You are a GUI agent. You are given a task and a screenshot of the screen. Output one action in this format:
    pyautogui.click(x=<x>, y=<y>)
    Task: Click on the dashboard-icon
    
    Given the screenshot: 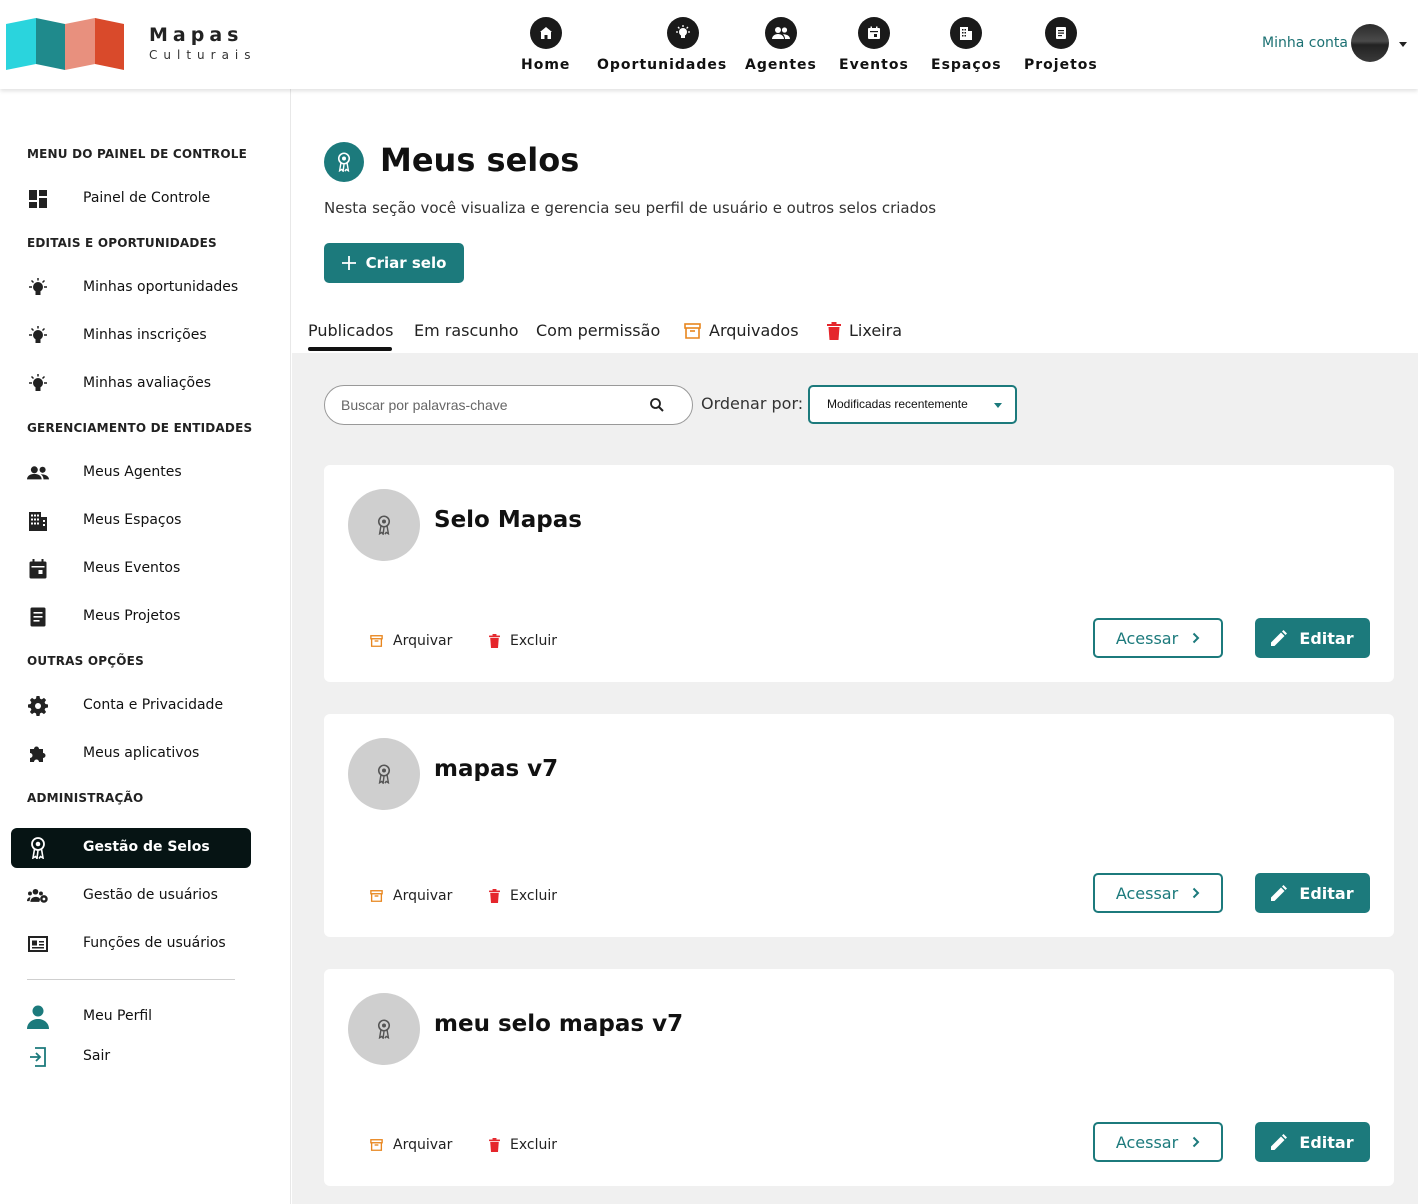 What is the action you would take?
    pyautogui.click(x=38, y=199)
    